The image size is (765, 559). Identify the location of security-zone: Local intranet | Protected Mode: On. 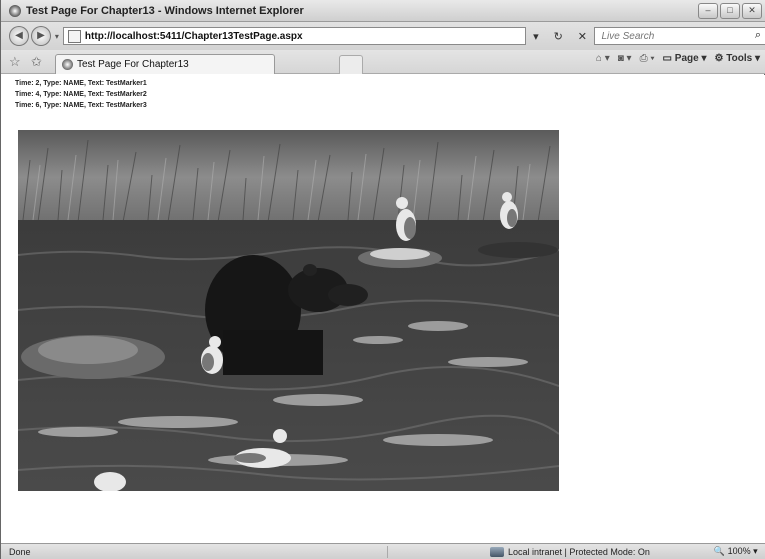
(570, 551).